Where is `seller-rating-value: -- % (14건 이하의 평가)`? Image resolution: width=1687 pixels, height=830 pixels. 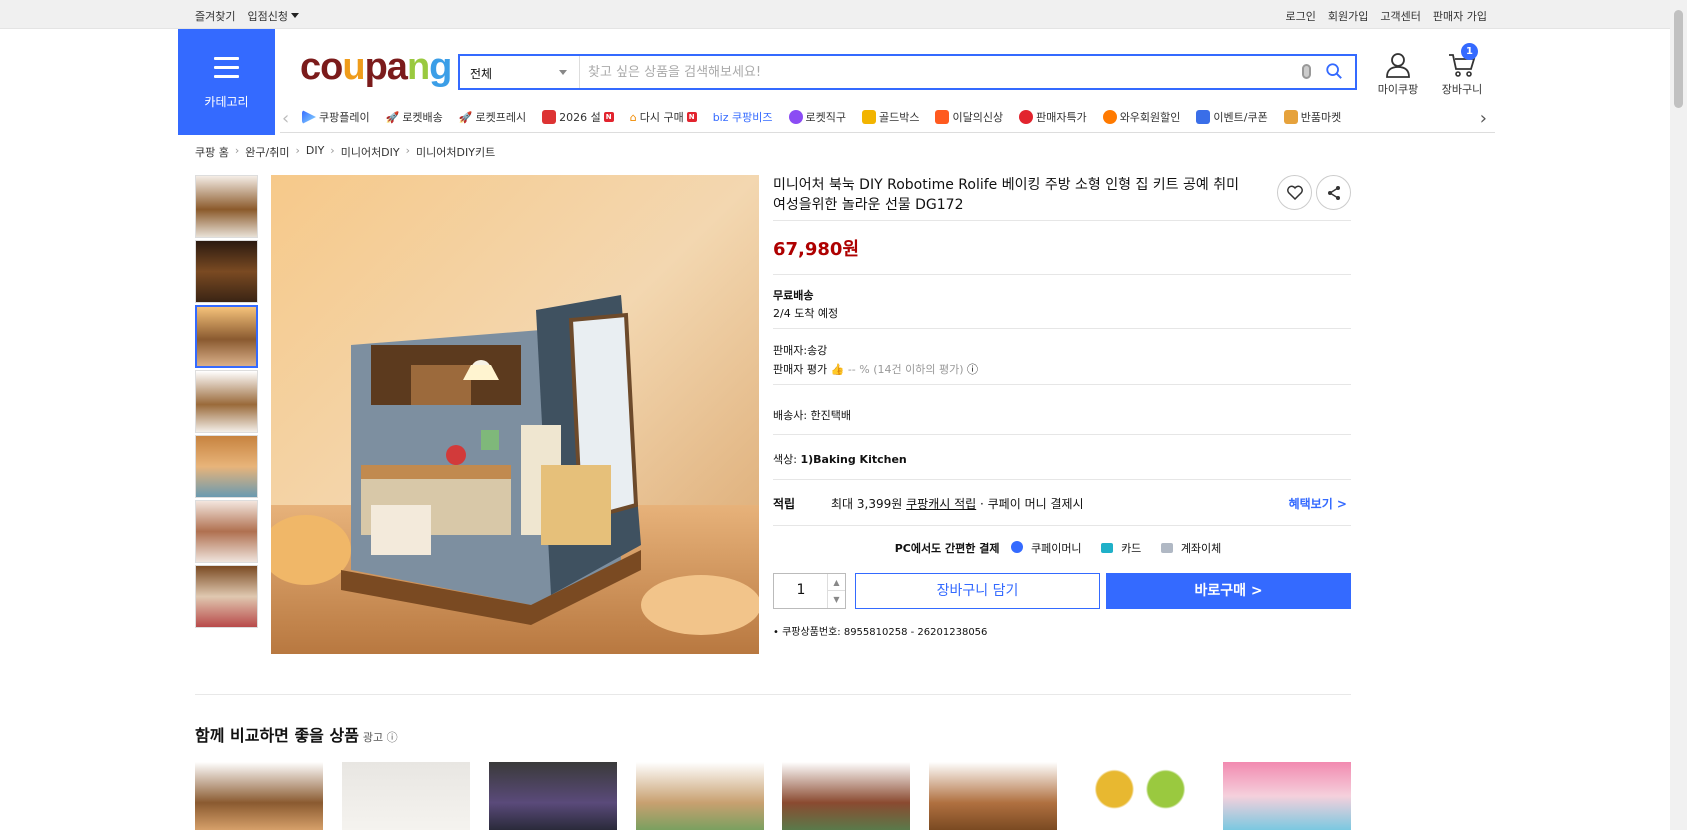
seller-rating-value: -- % (14건 이하의 평가) is located at coordinates (905, 369).